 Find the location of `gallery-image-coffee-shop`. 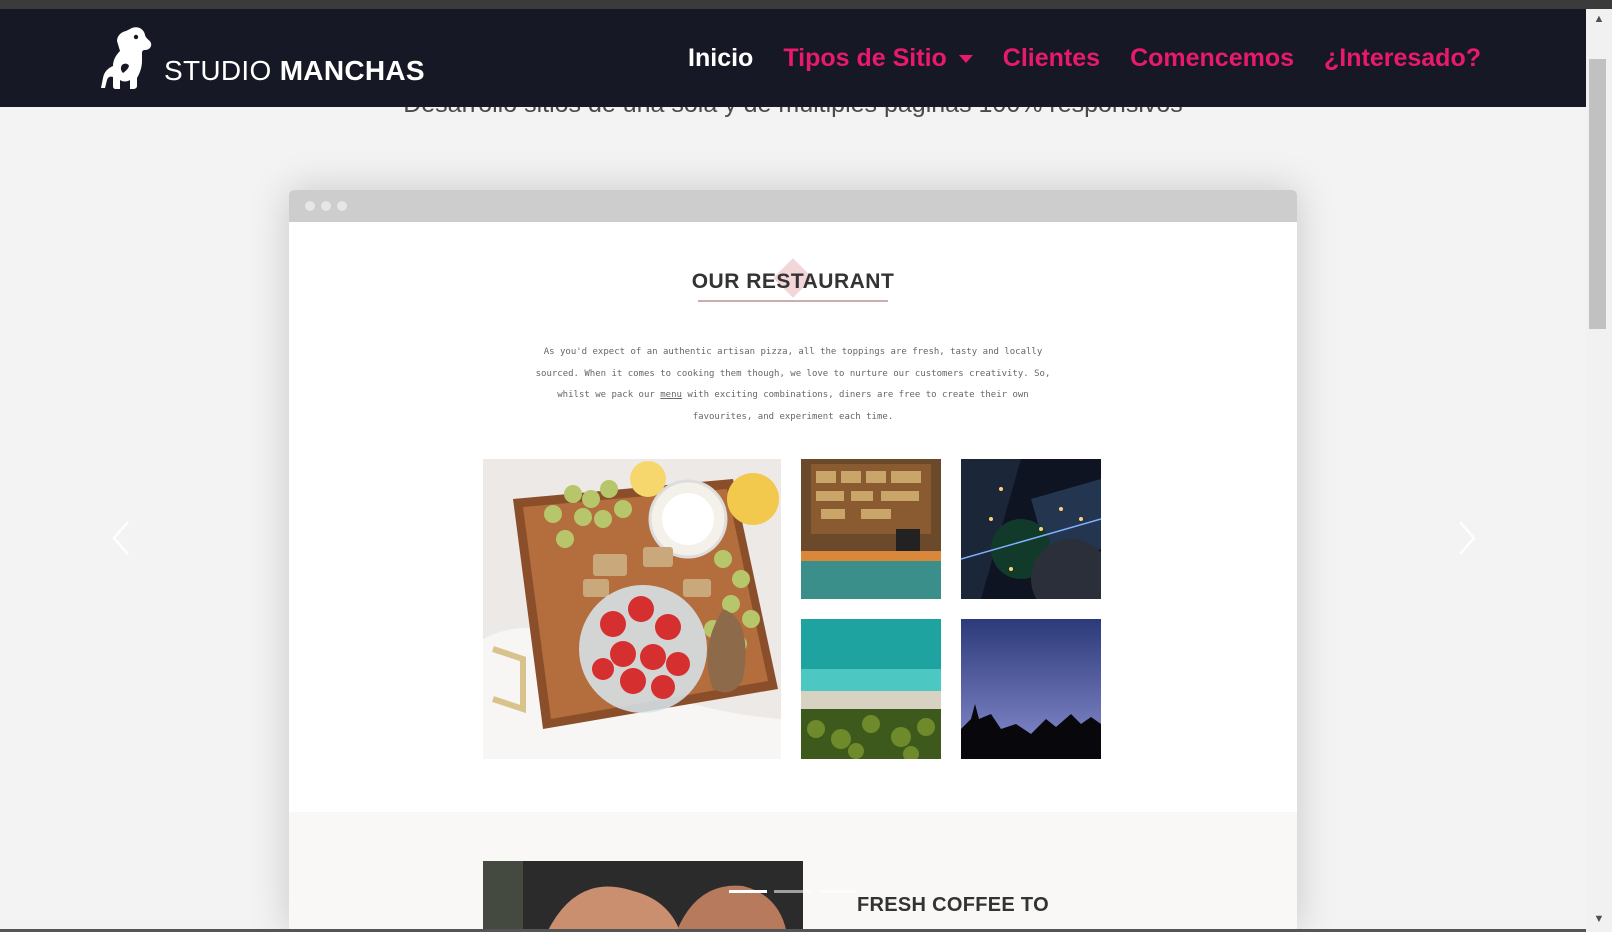

gallery-image-coffee-shop is located at coordinates (871, 529).